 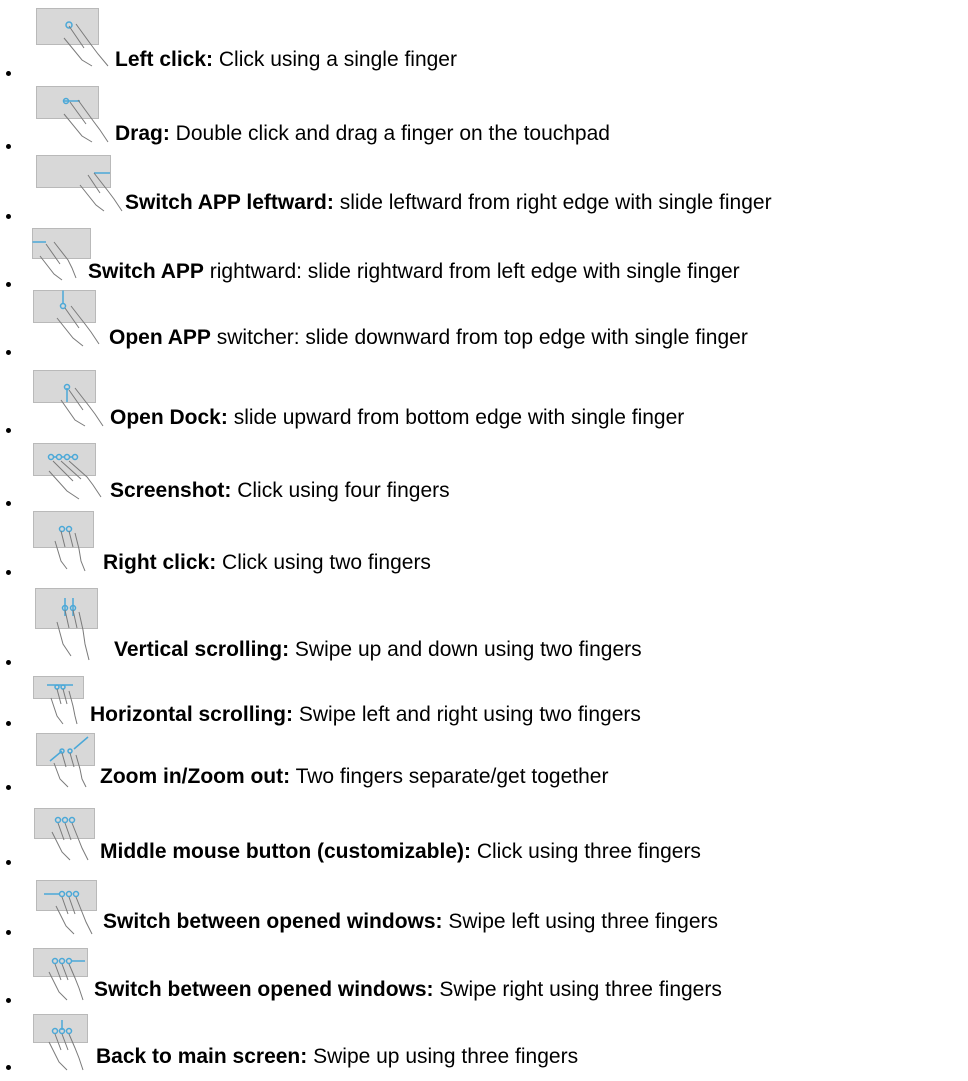 I want to click on three-finger-tap-icon, so click(x=67, y=836).